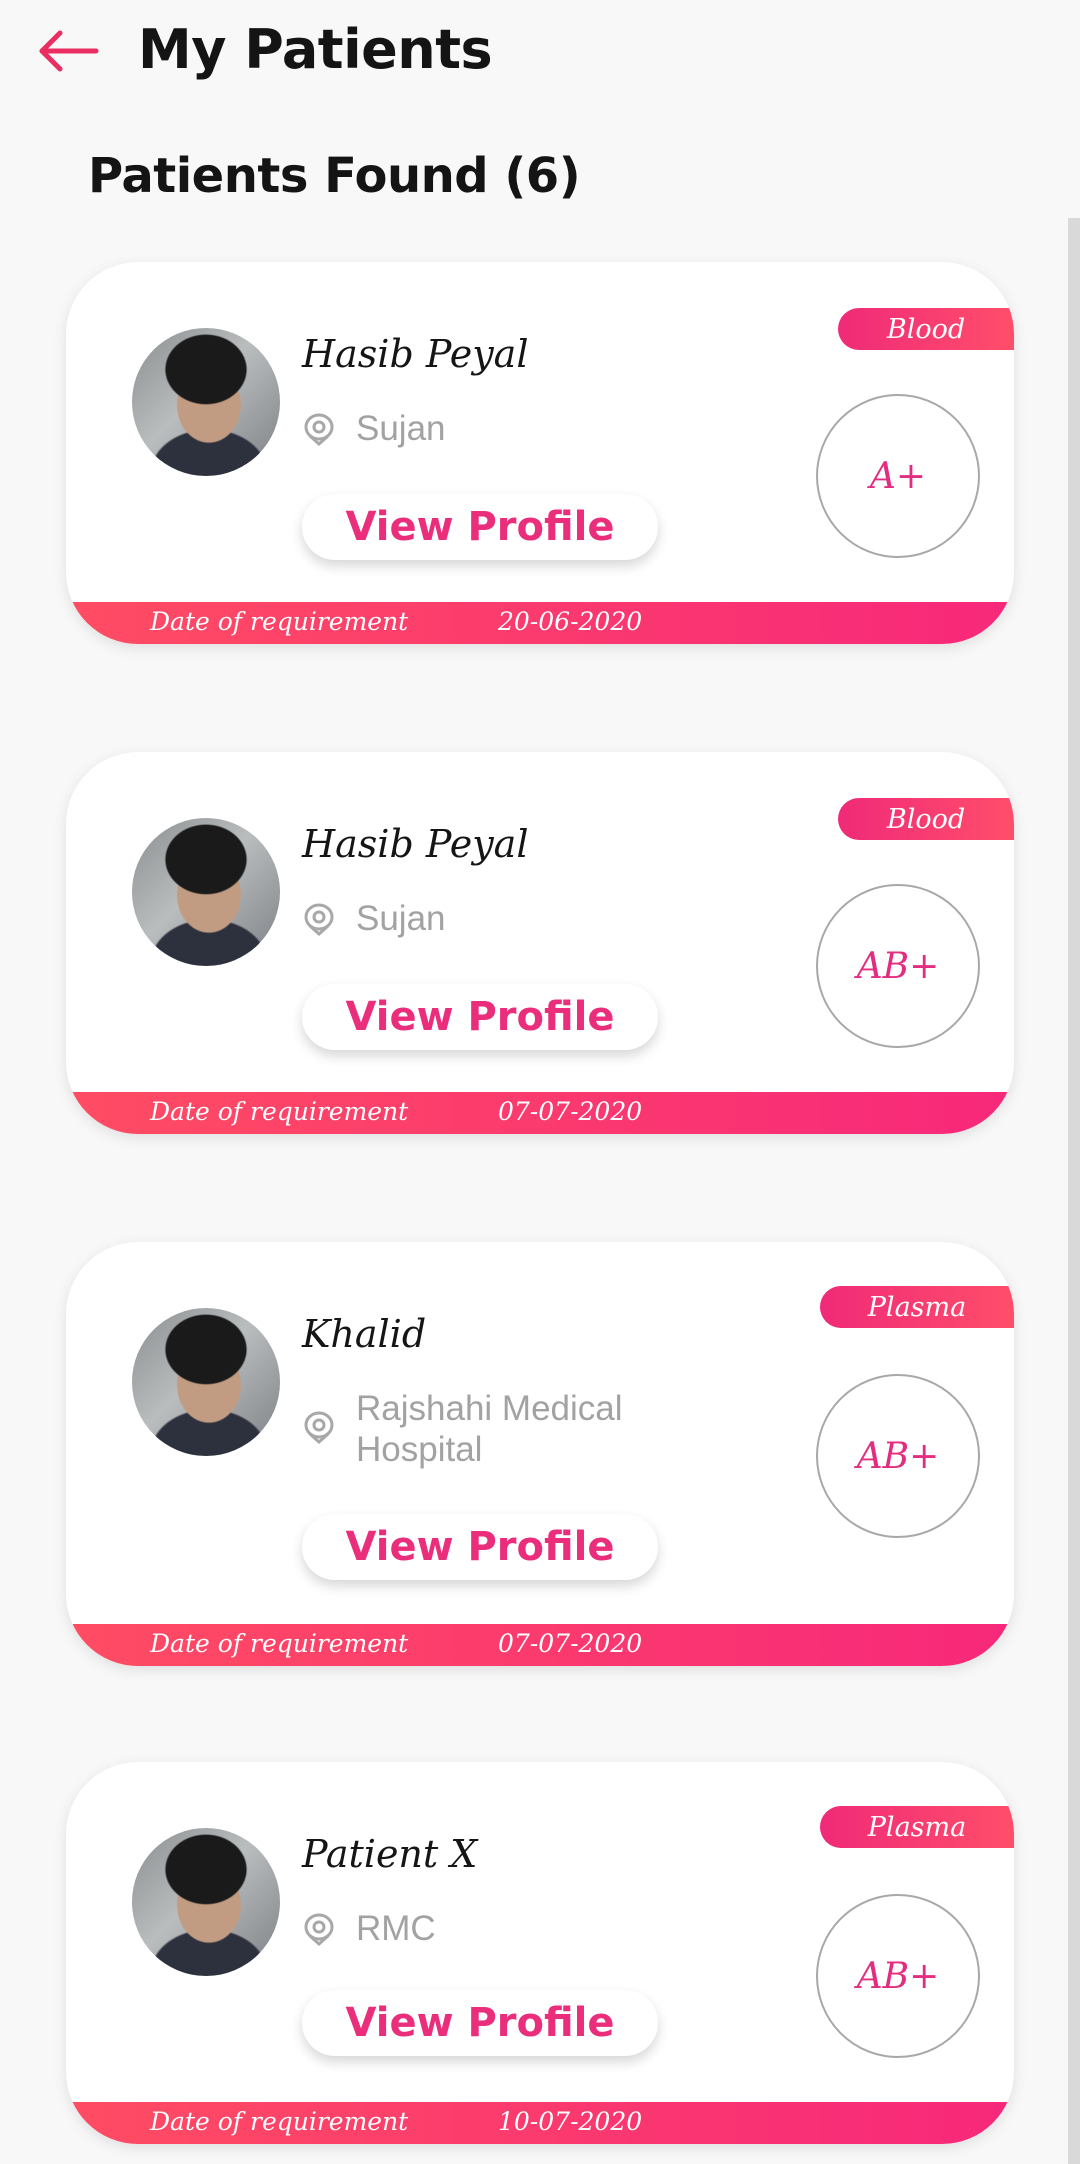 The height and width of the screenshot is (2164, 1080). I want to click on patients-found-heading: Patients Found (6), so click(334, 176).